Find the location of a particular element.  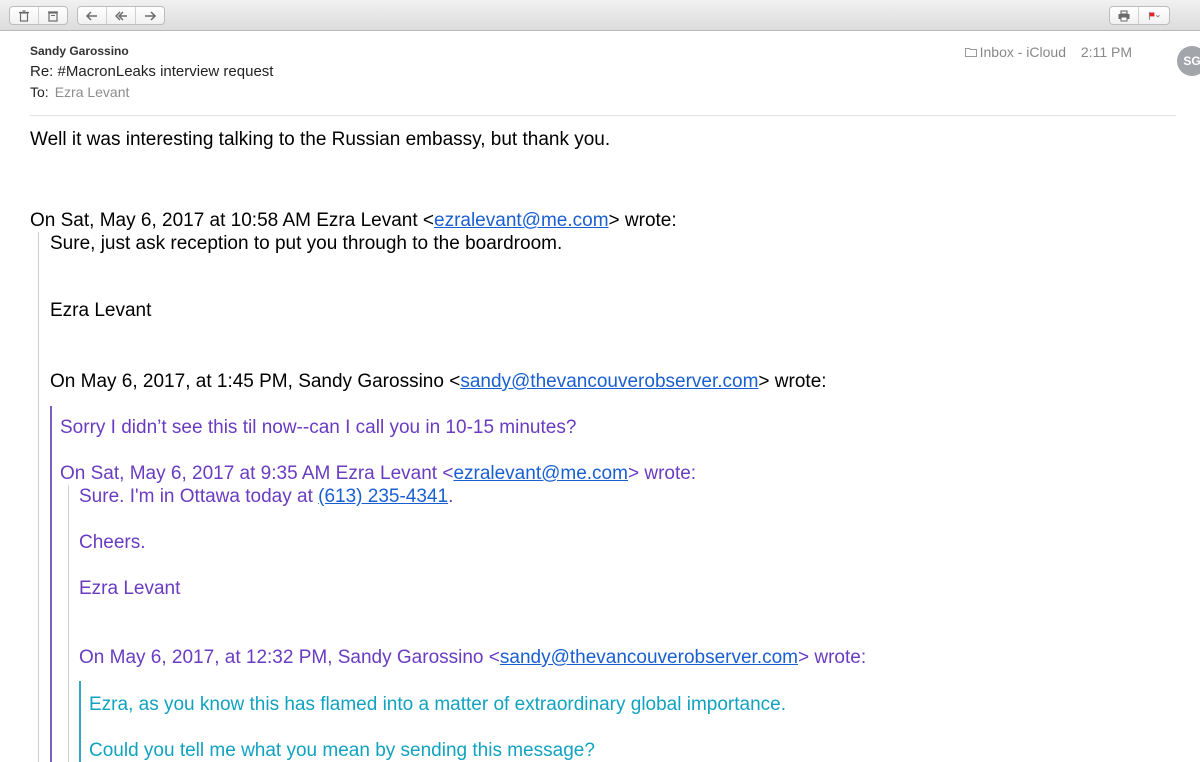

trash-icon is located at coordinates (24, 15).